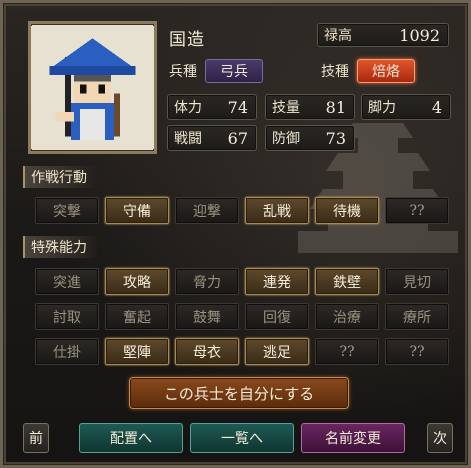 The width and height of the screenshot is (471, 468). I want to click on ability-button: 鉄壁, so click(347, 281).